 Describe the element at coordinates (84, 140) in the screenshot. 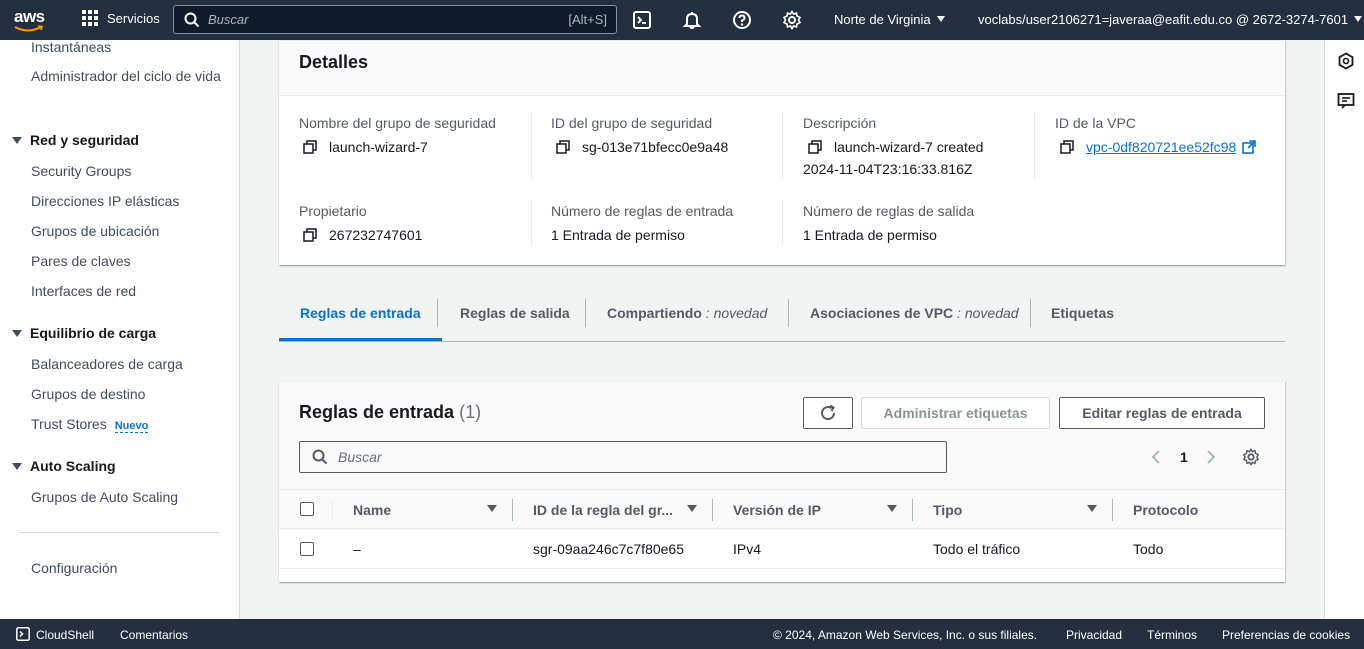

I see `sidebar-section-title: Red y seguridad` at that location.